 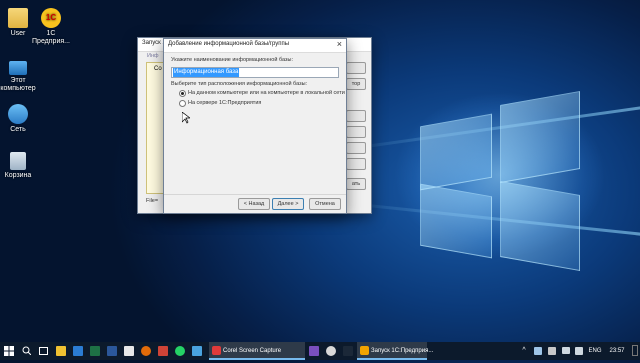 What do you see at coordinates (18, 114) in the screenshot?
I see `network-icon` at bounding box center [18, 114].